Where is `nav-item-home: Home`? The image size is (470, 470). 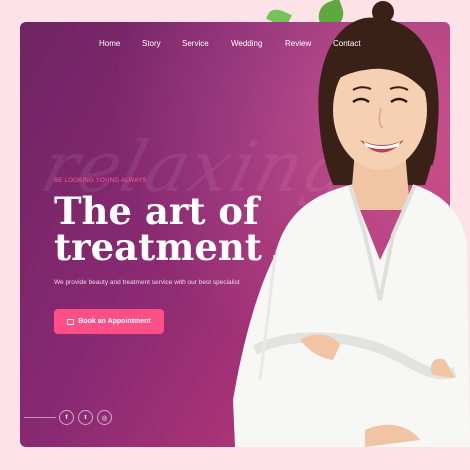 nav-item-home: Home is located at coordinates (109, 43).